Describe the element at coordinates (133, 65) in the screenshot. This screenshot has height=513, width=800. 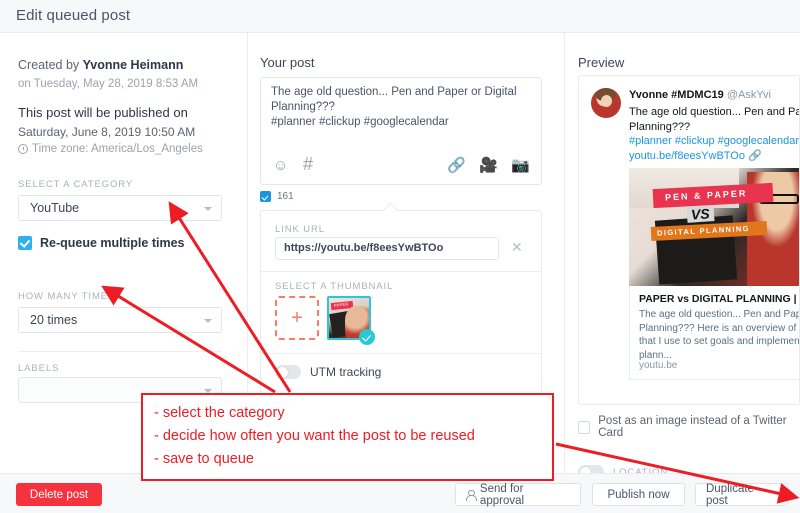
I see `created-by-name: Yvonne Heimann` at that location.